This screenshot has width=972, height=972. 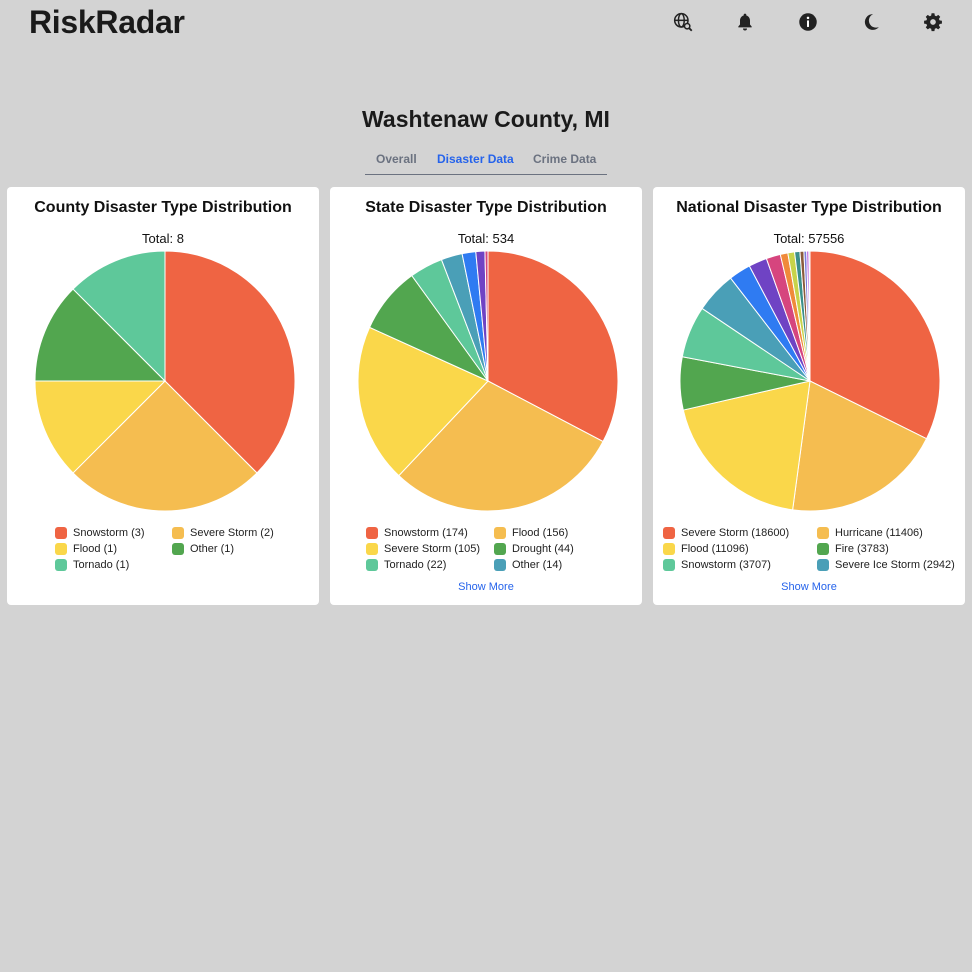 I want to click on pie-slice-severe-ice-storm, so click(x=756, y=329).